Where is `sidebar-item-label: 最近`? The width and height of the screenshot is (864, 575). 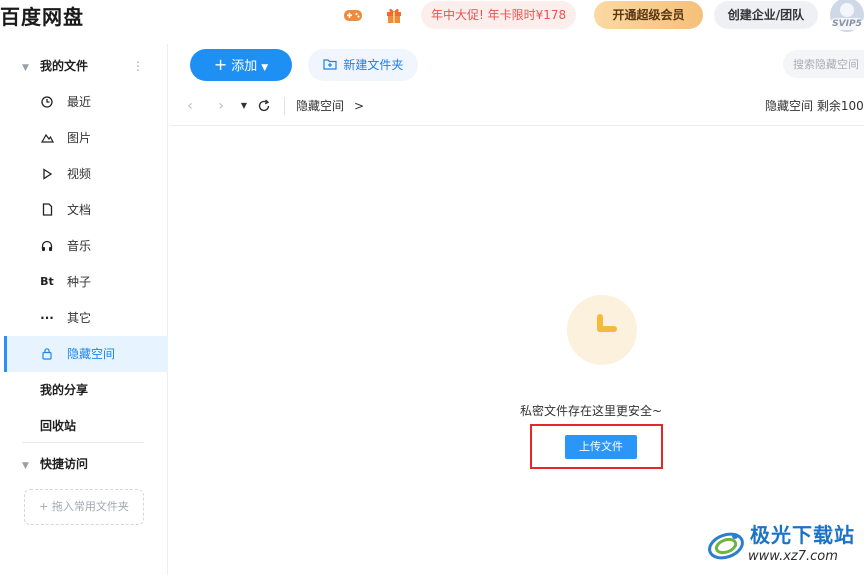 sidebar-item-label: 最近 is located at coordinates (79, 102).